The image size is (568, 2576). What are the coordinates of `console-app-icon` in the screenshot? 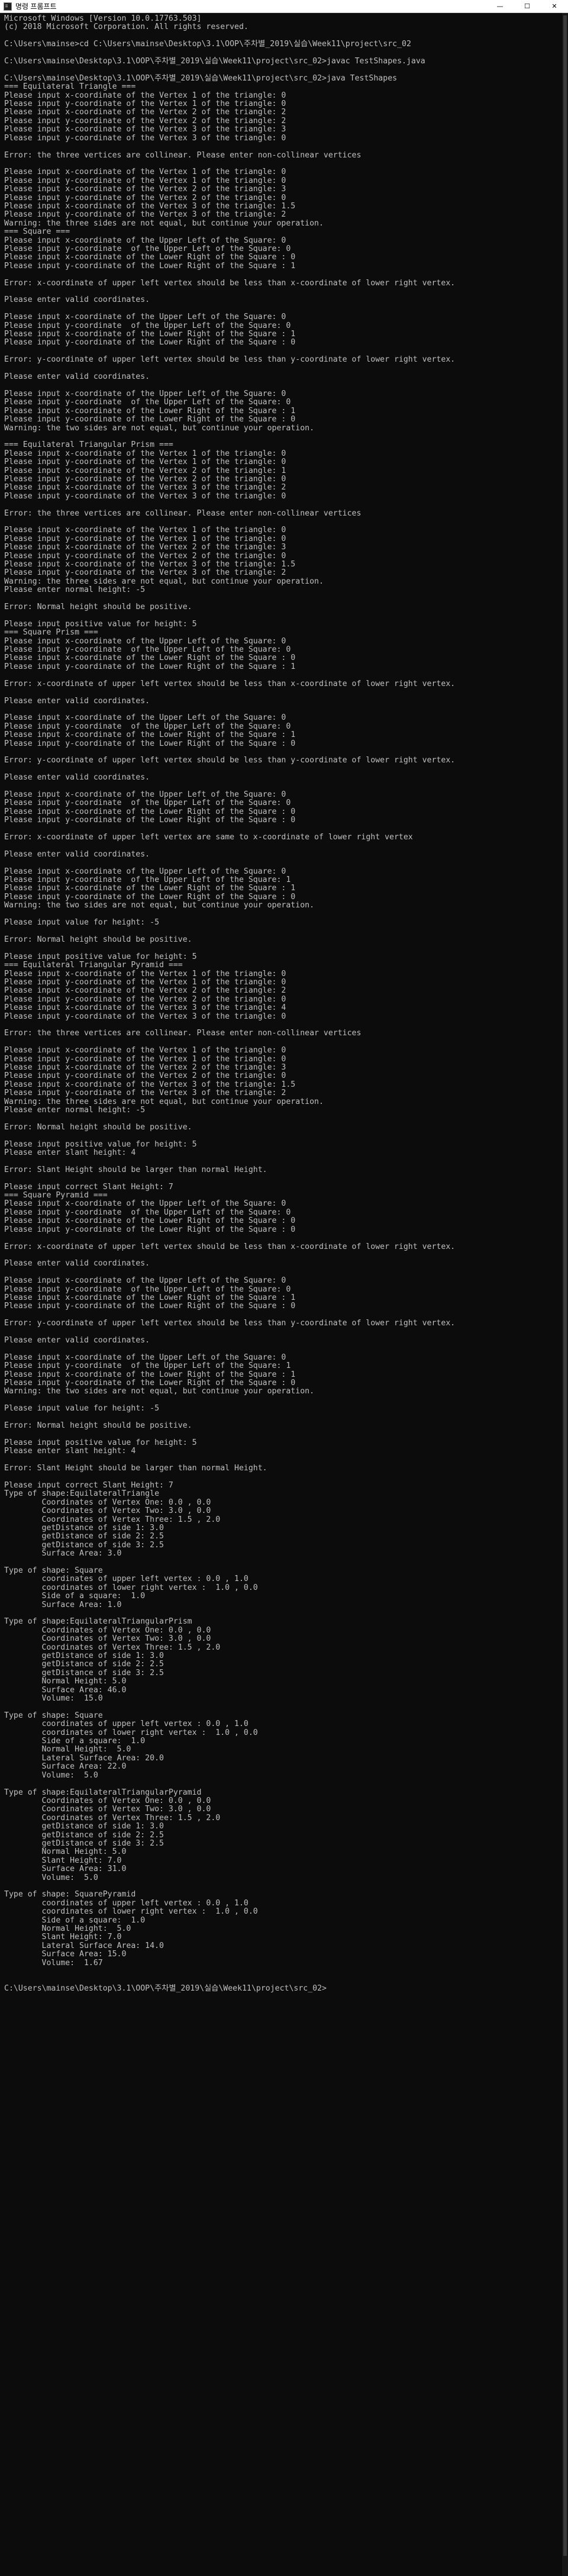 It's located at (8, 6).